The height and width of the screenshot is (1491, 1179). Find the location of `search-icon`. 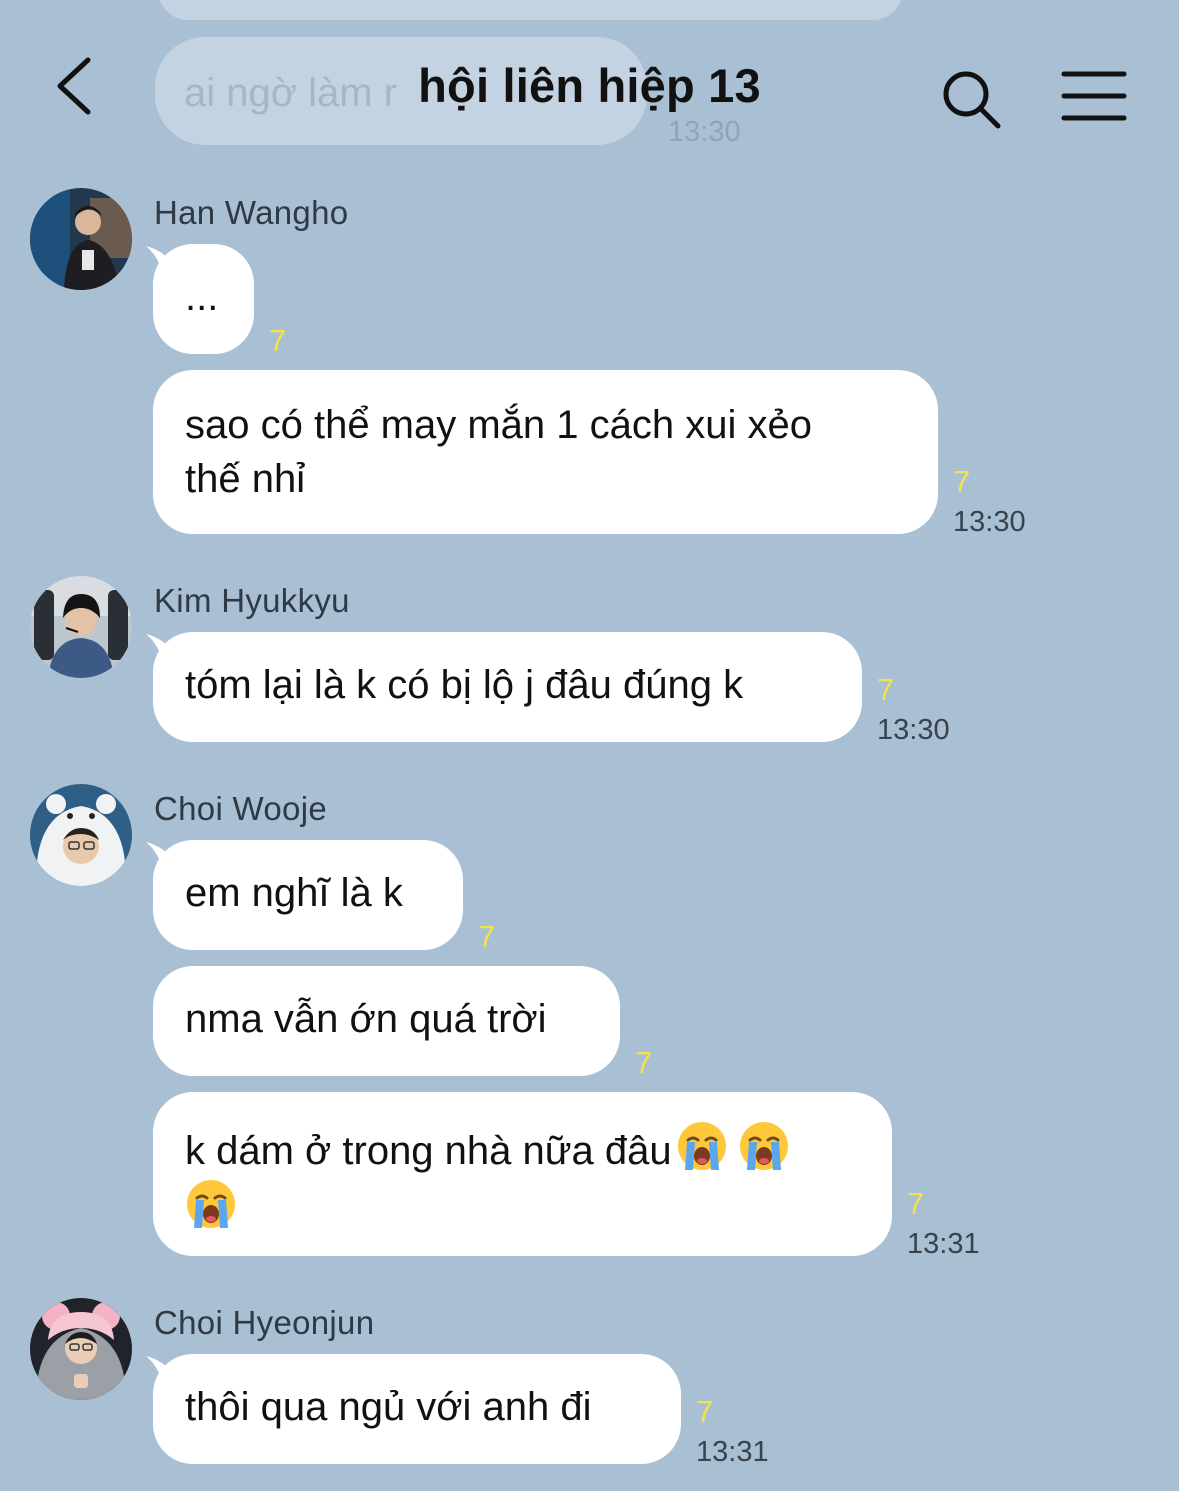

search-icon is located at coordinates (972, 100).